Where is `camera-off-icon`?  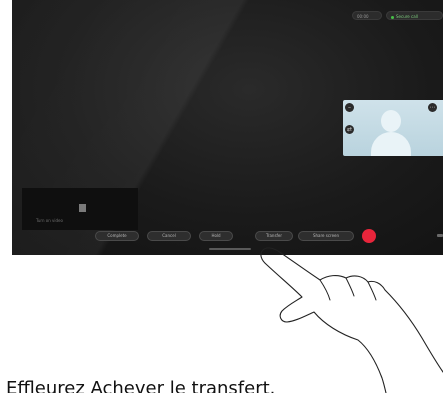 camera-off-icon is located at coordinates (82, 208).